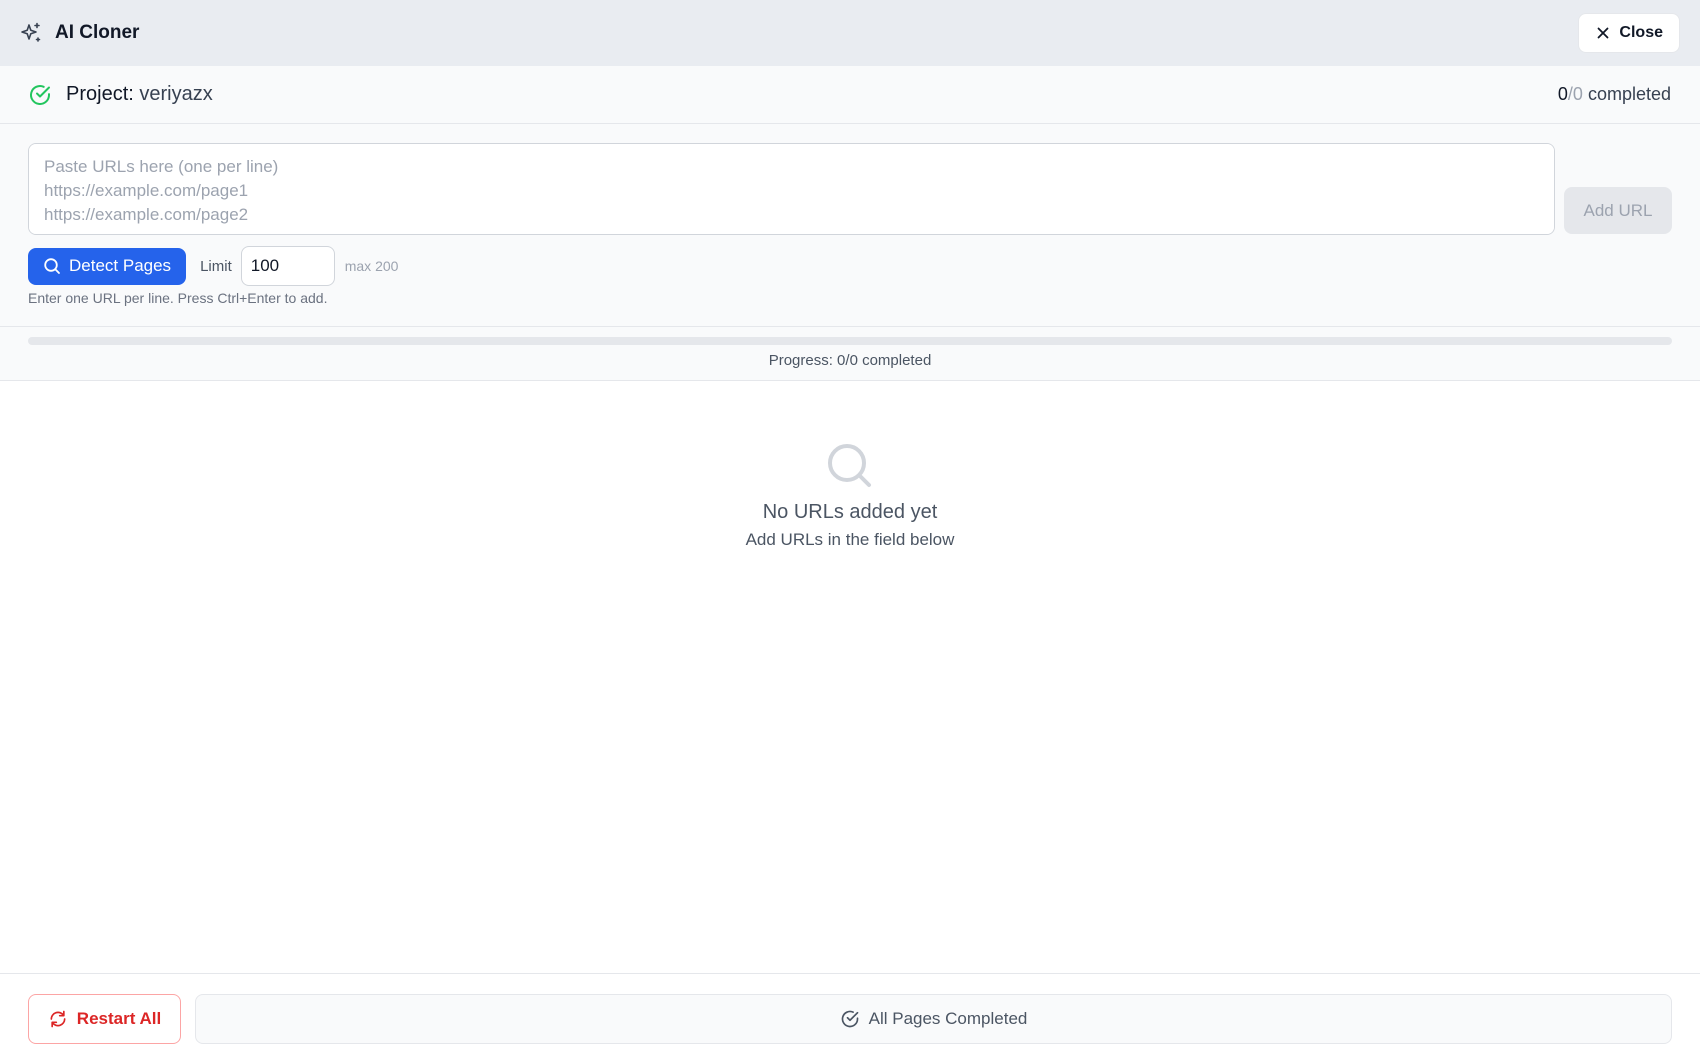 The width and height of the screenshot is (1700, 1062). I want to click on empty-subtitle: Add URLs in the field below, so click(850, 539).